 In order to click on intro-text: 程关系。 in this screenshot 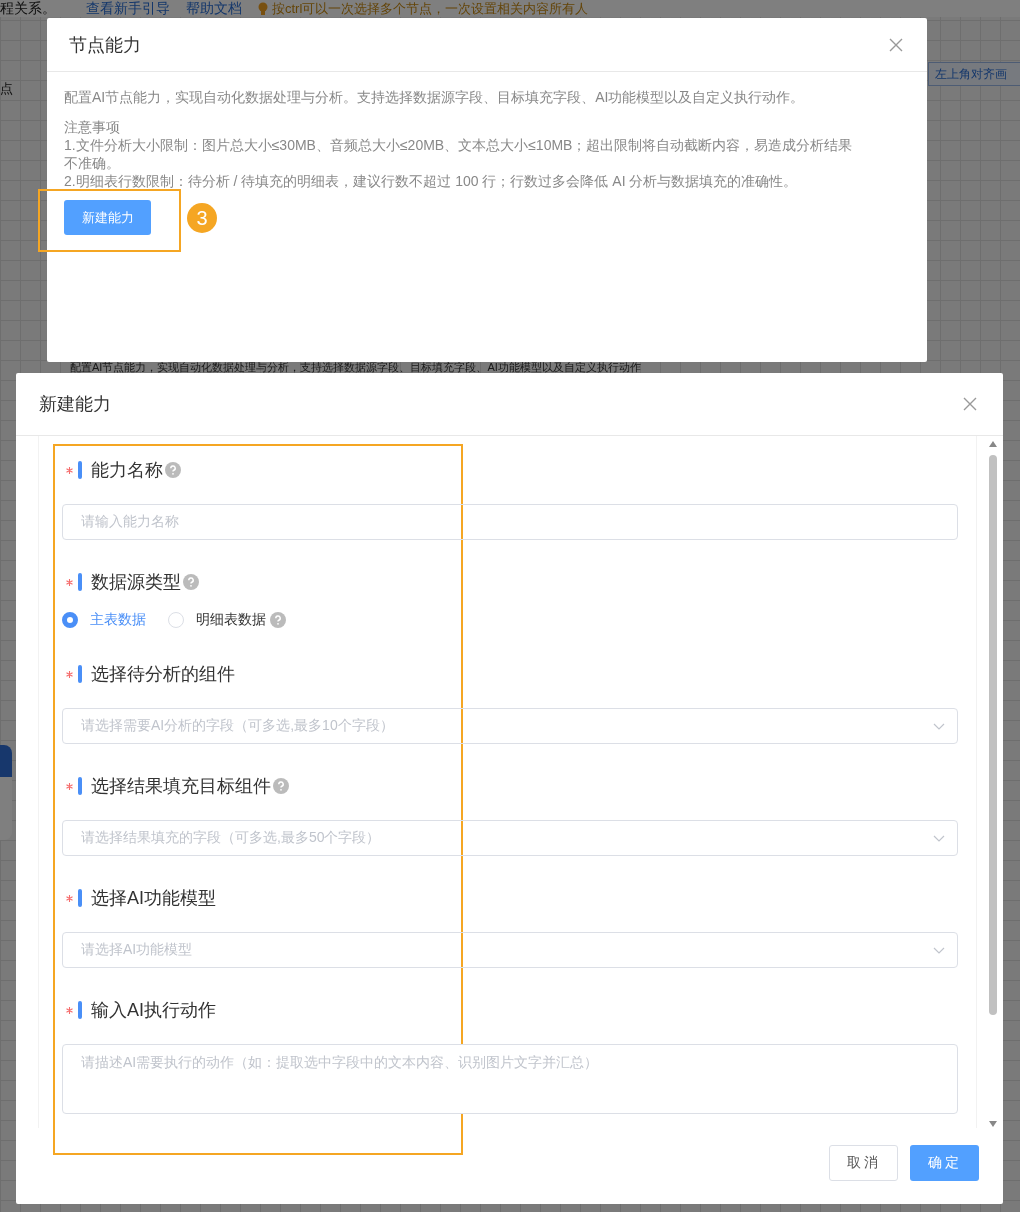, I will do `click(28, 9)`.